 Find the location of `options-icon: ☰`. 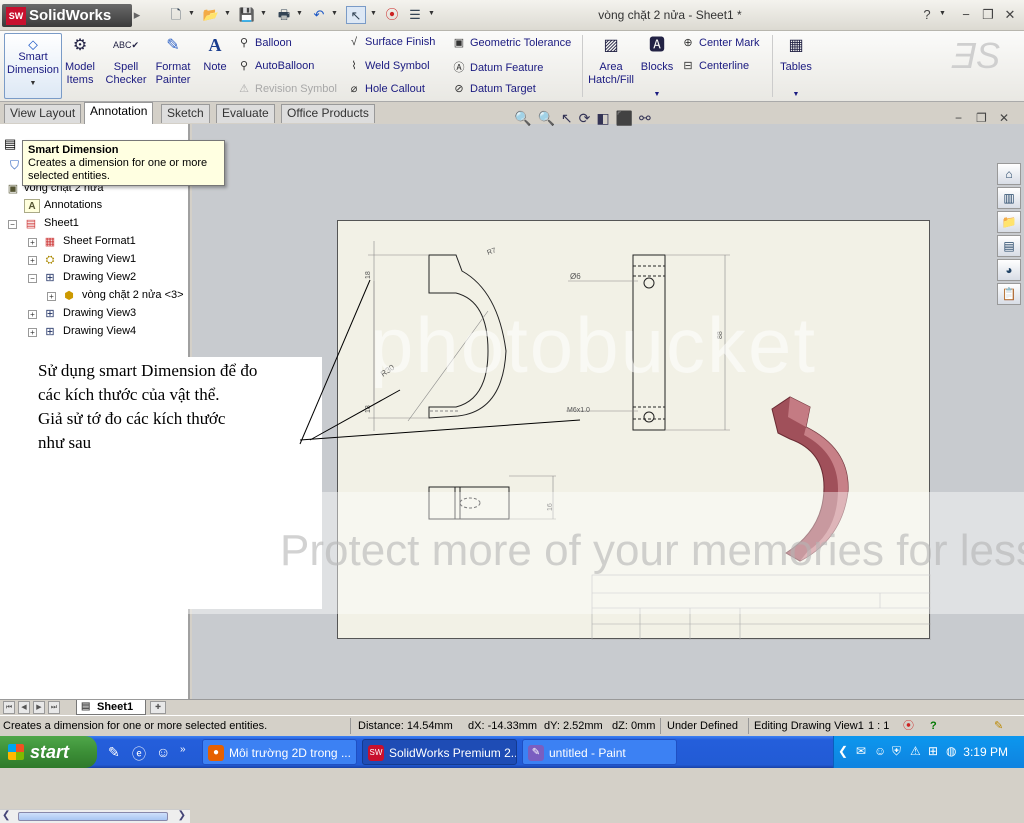

options-icon: ☰ is located at coordinates (415, 15).